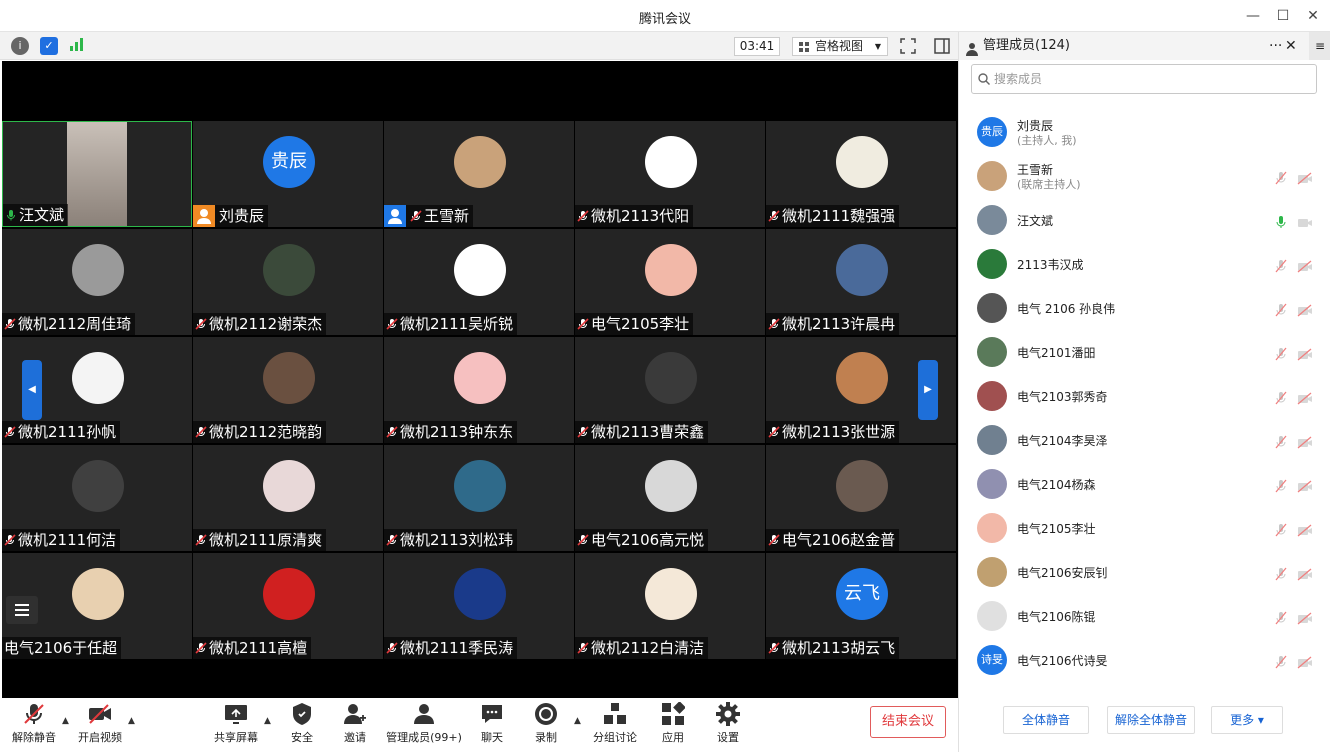 Image resolution: width=1330 pixels, height=752 pixels. Describe the element at coordinates (131, 721) in the screenshot. I see `video-options-chevron: ▲` at that location.